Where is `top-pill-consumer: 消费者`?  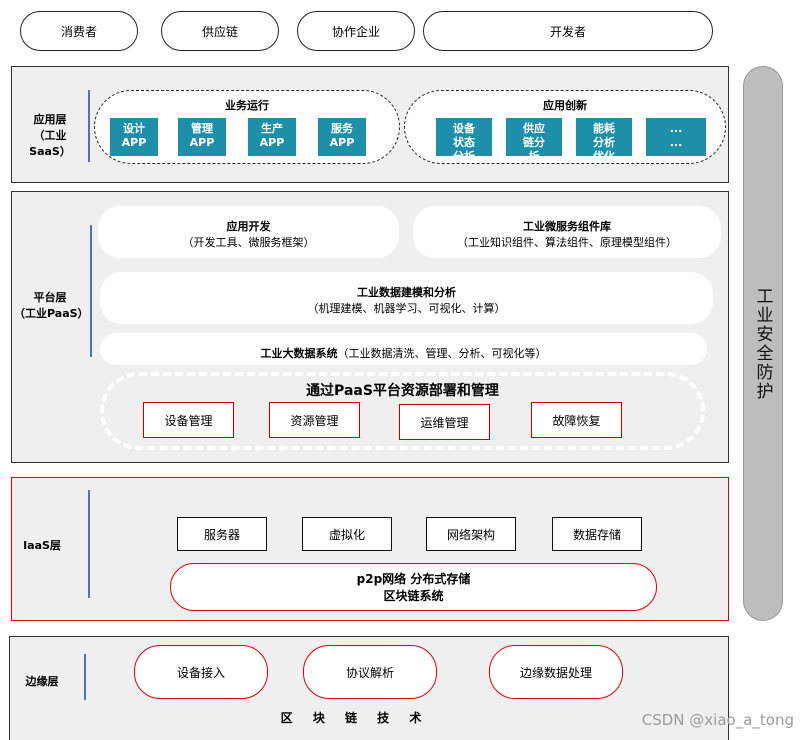 top-pill-consumer: 消费者 is located at coordinates (79, 31).